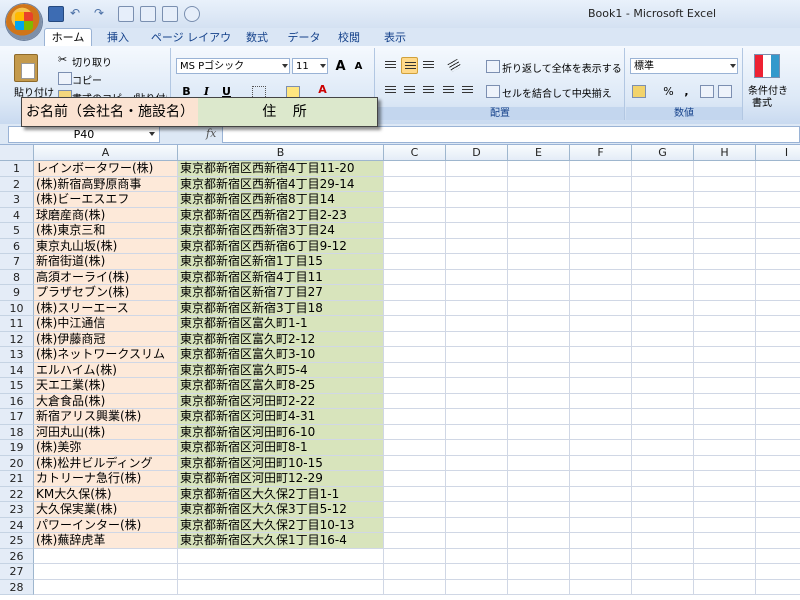 This screenshot has width=800, height=600. Describe the element at coordinates (106, 324) in the screenshot. I see `cell-a: (株)中江通信` at that location.